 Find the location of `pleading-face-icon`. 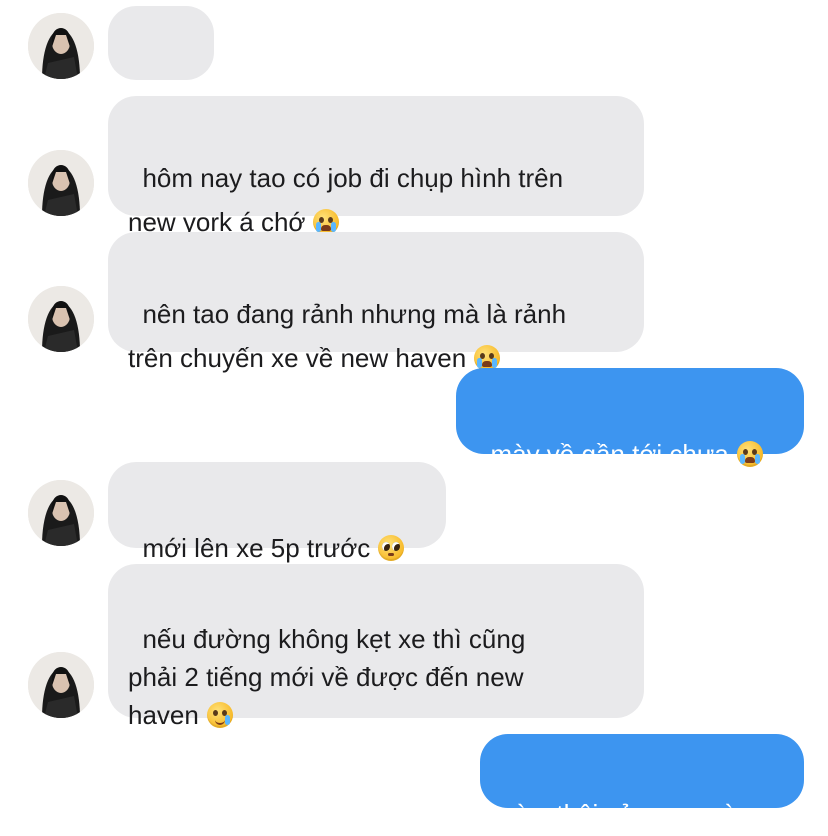

pleading-face-icon is located at coordinates (391, 548).